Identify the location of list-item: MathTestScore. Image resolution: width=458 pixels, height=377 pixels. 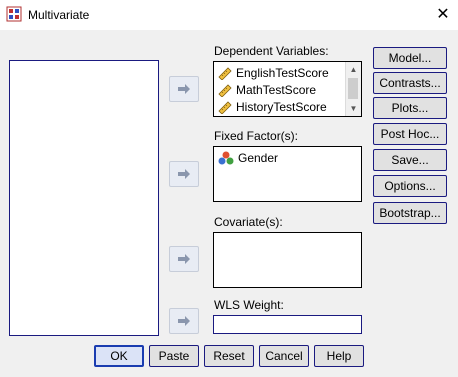
(267, 90).